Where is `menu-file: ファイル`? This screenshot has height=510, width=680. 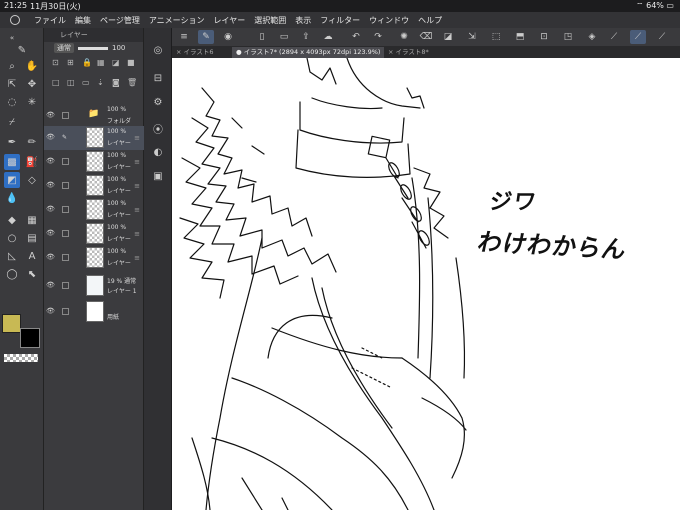 menu-file: ファイル is located at coordinates (50, 20).